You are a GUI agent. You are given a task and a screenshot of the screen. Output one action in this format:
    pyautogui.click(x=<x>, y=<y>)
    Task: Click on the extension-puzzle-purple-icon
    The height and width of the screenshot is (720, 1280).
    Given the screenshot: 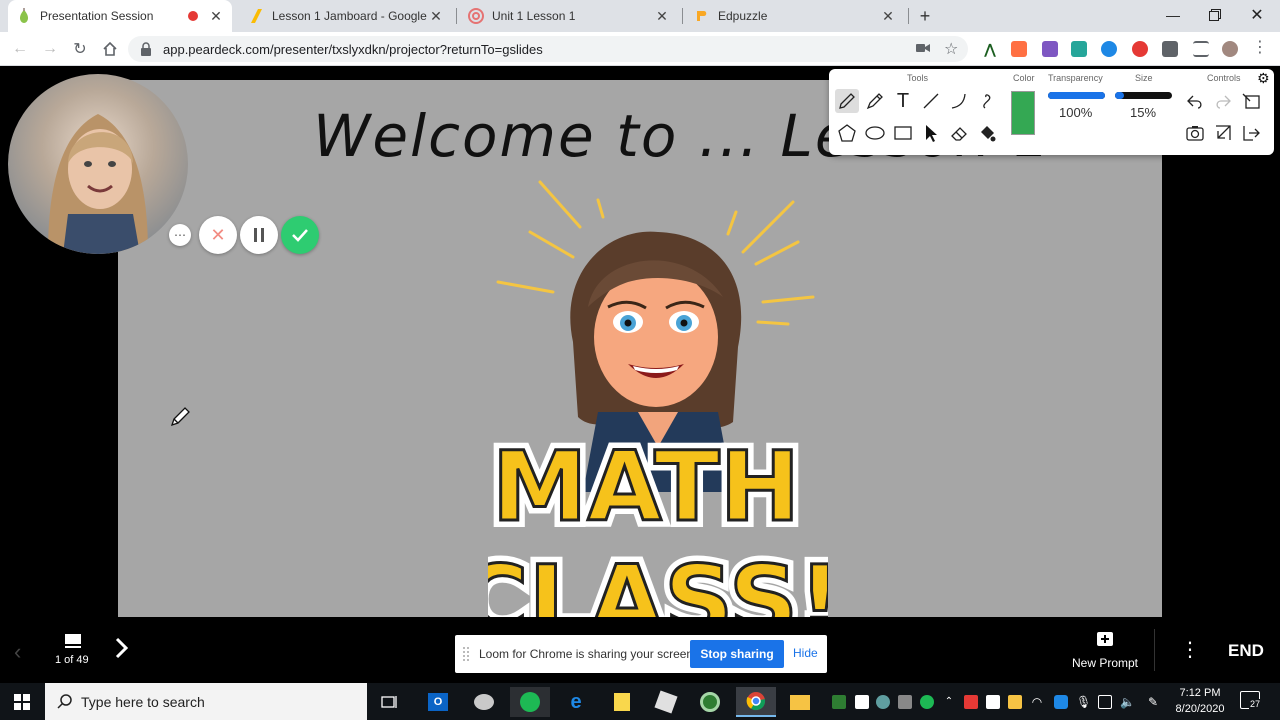 What is the action you would take?
    pyautogui.click(x=1050, y=49)
    